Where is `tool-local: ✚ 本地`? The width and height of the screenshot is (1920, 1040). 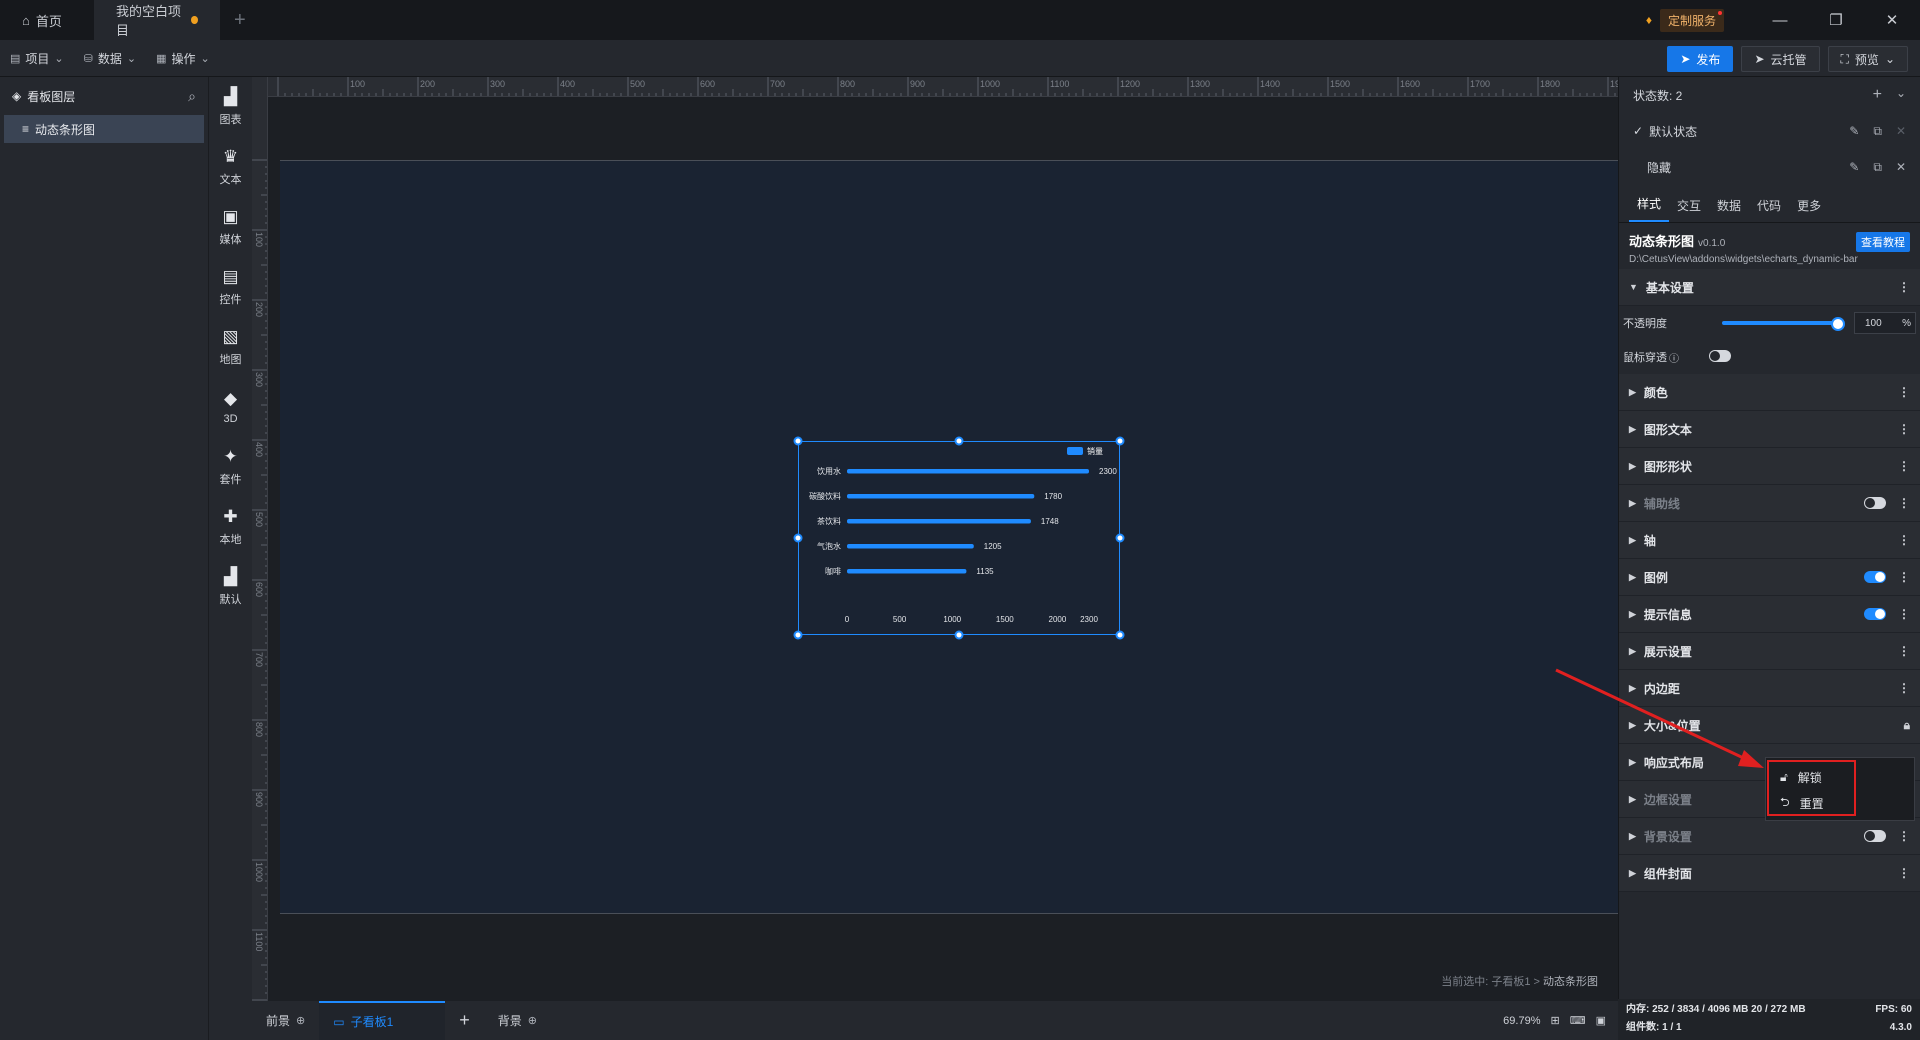
tool-local: ✚ 本地 is located at coordinates (230, 527).